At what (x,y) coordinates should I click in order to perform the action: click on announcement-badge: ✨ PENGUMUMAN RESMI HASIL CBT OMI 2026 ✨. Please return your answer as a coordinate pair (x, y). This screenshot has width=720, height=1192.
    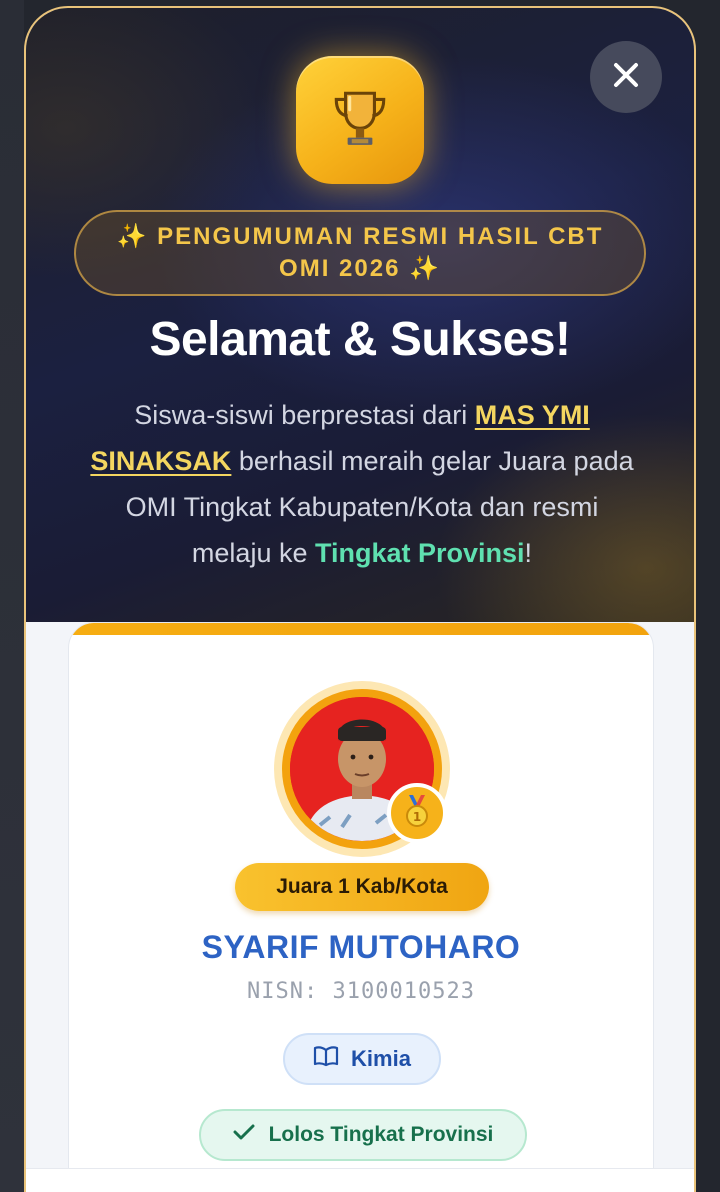
    Looking at the image, I should click on (360, 253).